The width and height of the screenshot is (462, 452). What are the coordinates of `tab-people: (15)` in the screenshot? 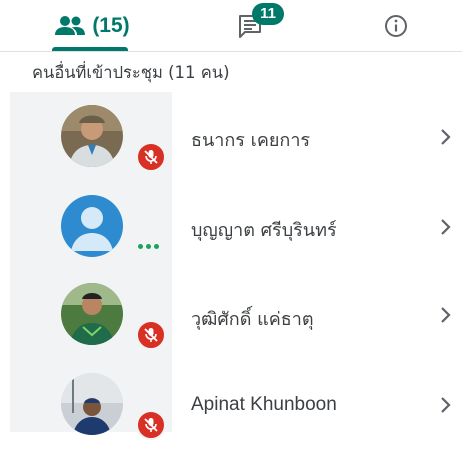 It's located at (92, 26).